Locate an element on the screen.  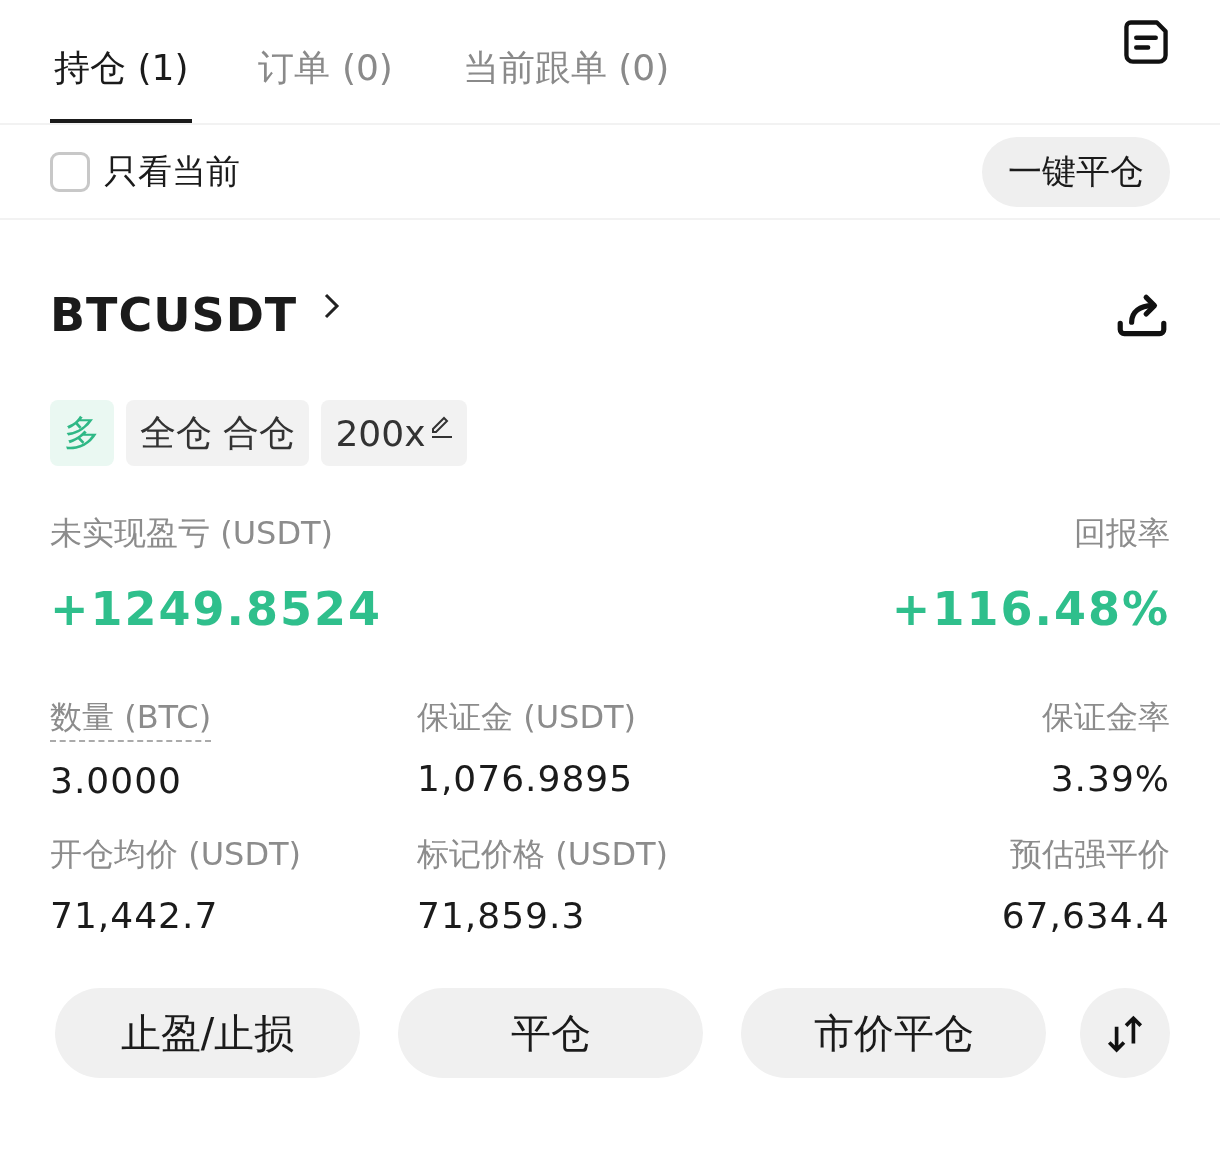
roe-label: 回报率 is located at coordinates (1122, 533).